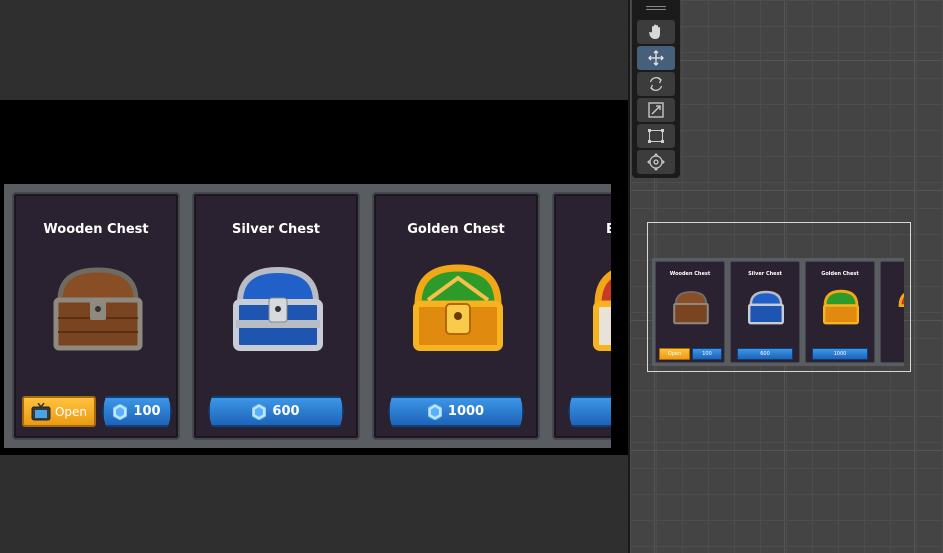  I want to click on hand-icon, so click(654, 31).